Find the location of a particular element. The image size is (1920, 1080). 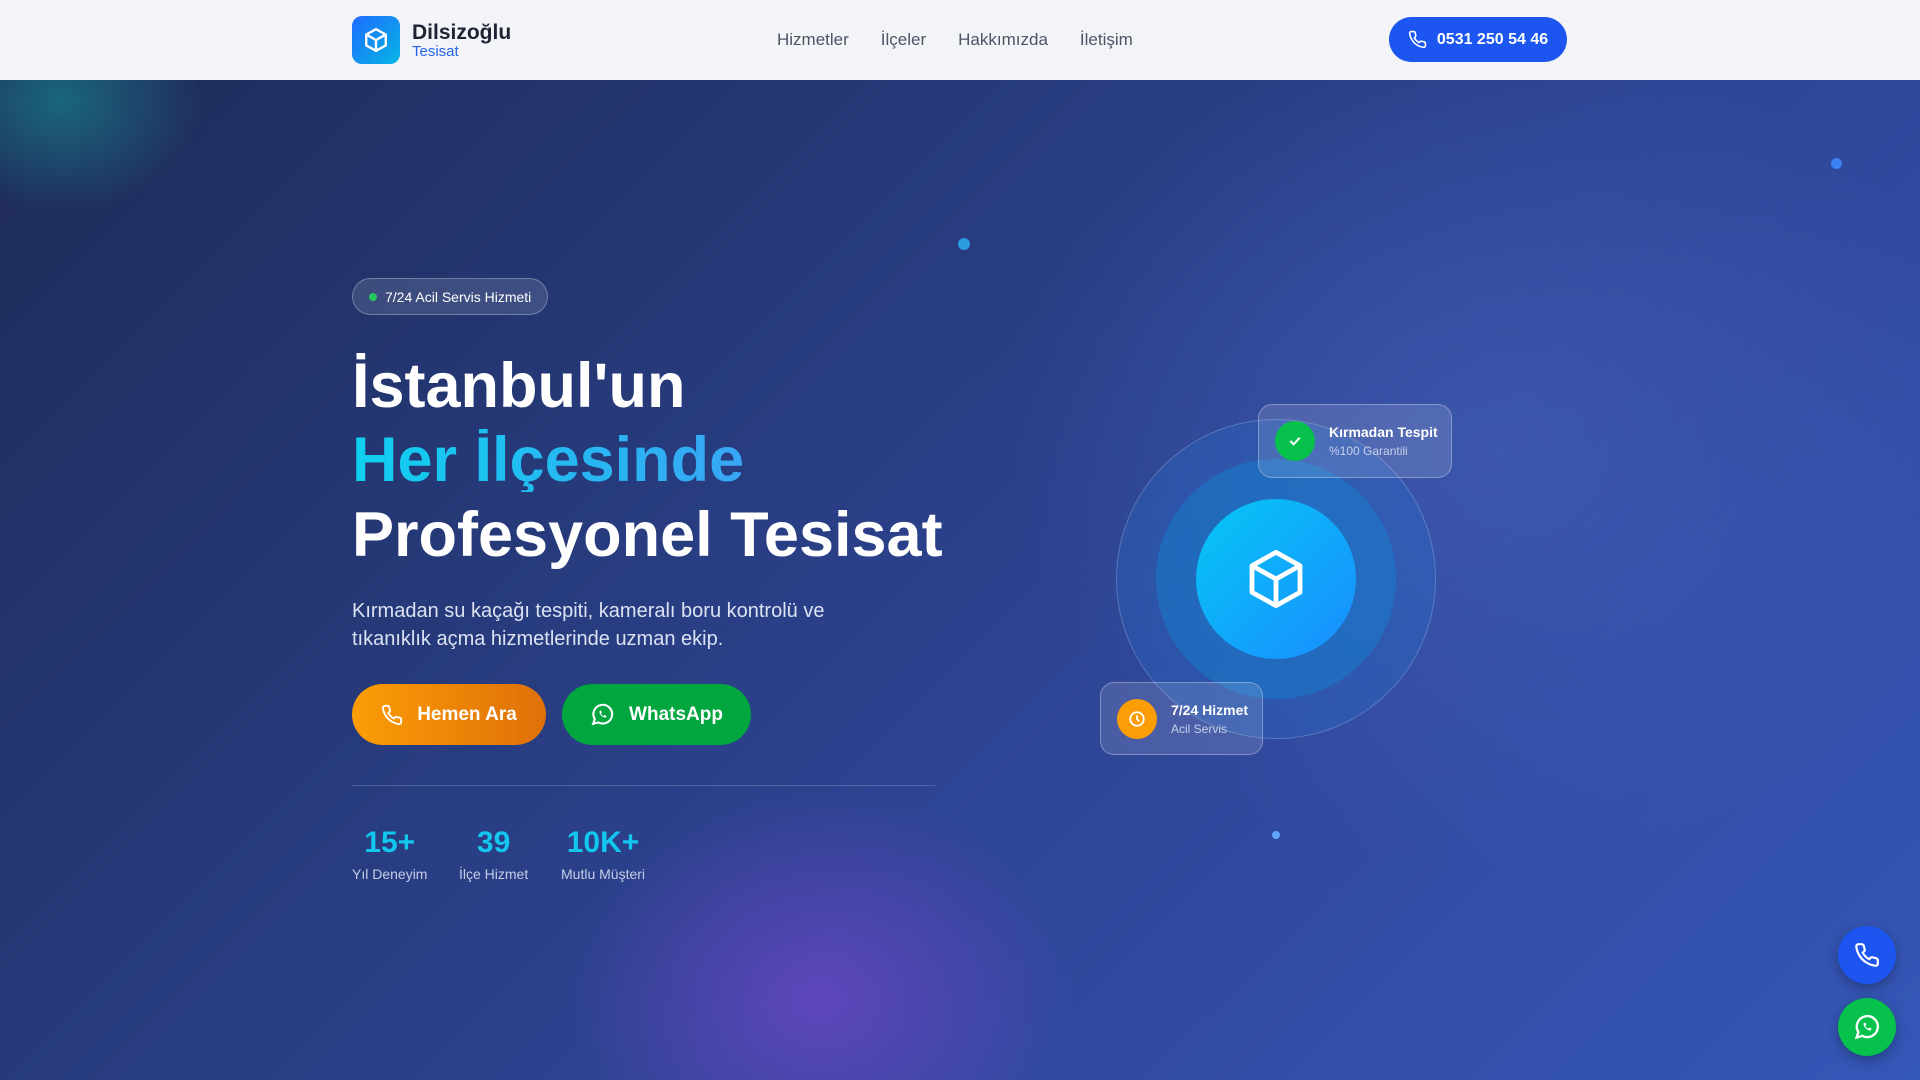

whatsapp-button: WhatsApp is located at coordinates (656, 714).